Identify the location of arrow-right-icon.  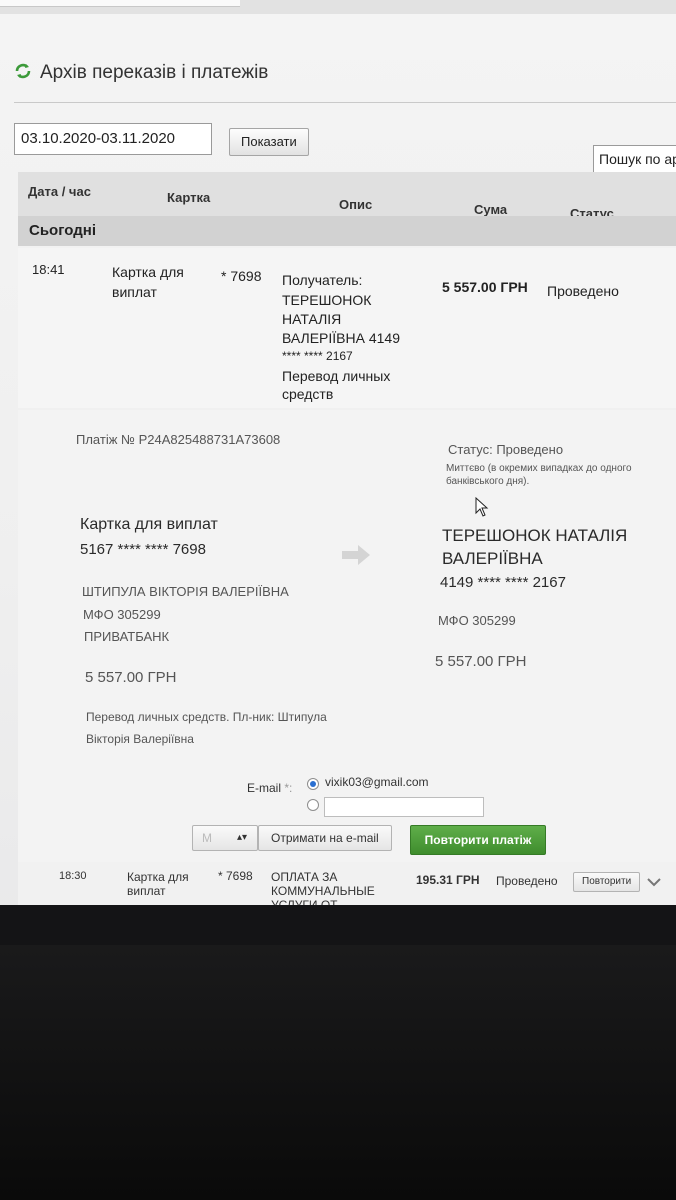
(356, 555).